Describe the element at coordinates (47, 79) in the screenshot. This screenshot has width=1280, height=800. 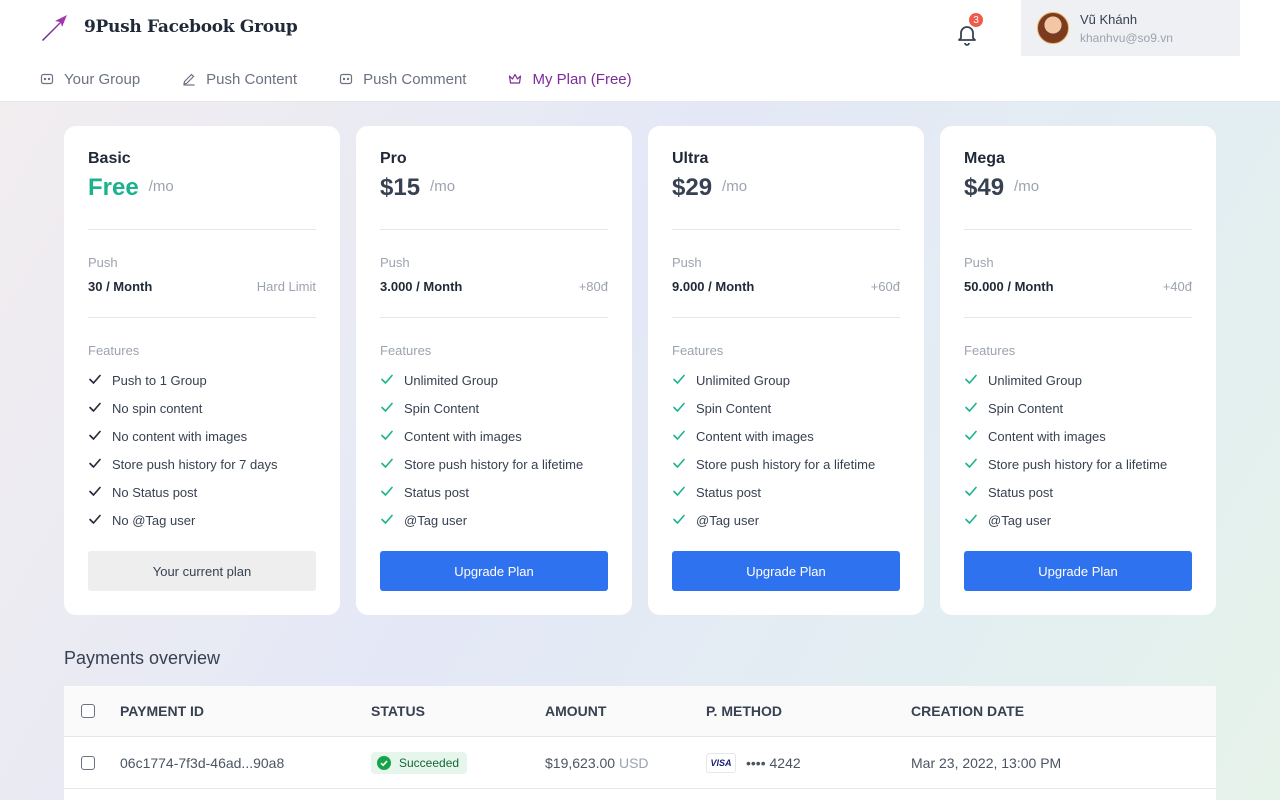
I see `group-icon` at that location.